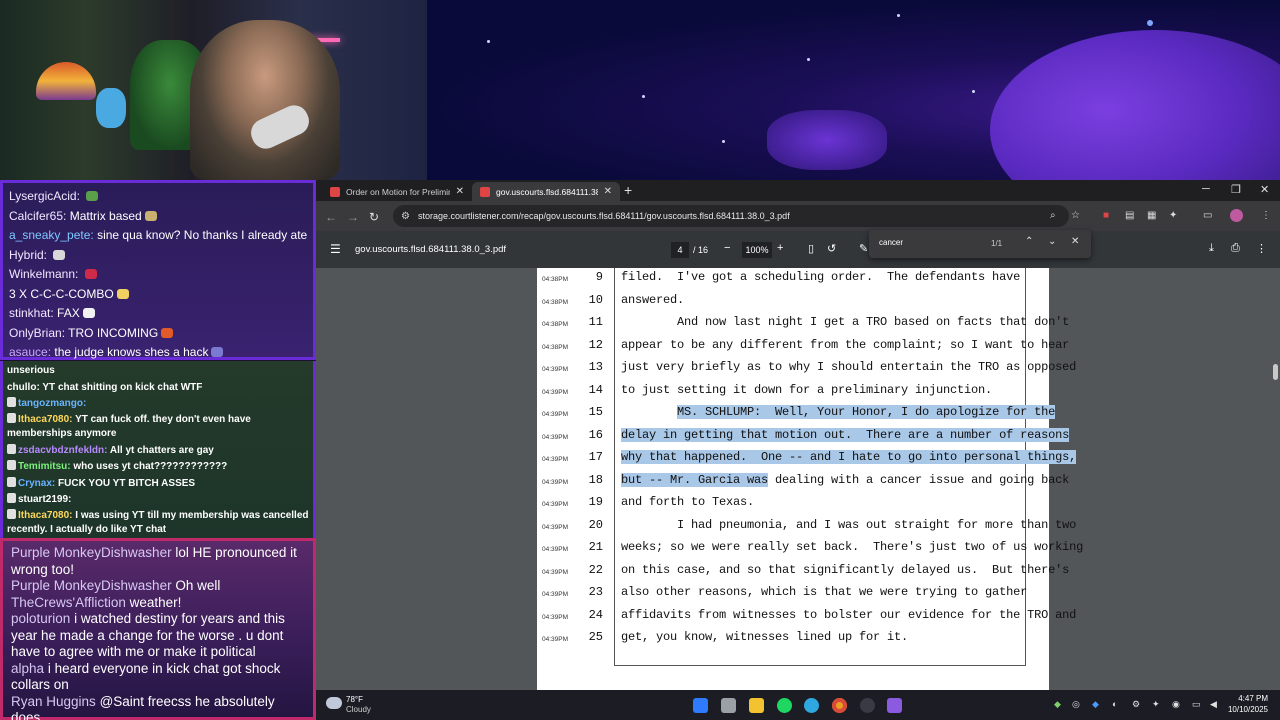 The image size is (1280, 720). What do you see at coordinates (1253, 698) in the screenshot?
I see `clock-time: 4:47 PM` at bounding box center [1253, 698].